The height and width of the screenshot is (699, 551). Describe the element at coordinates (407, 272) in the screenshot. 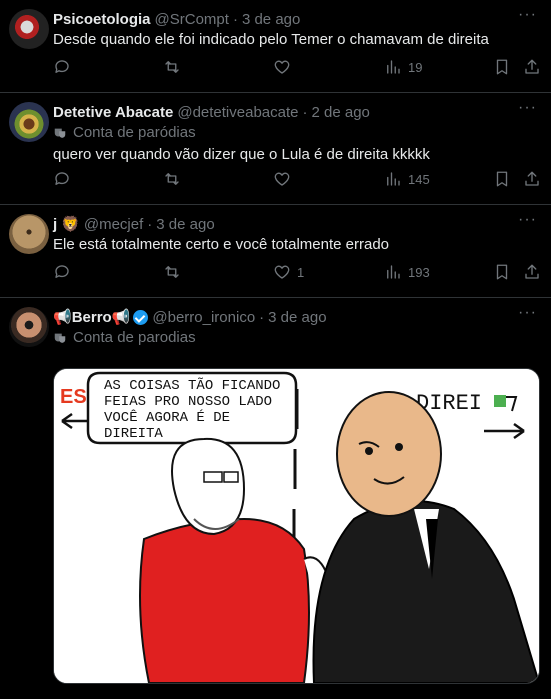

I see `views-button: 193` at that location.